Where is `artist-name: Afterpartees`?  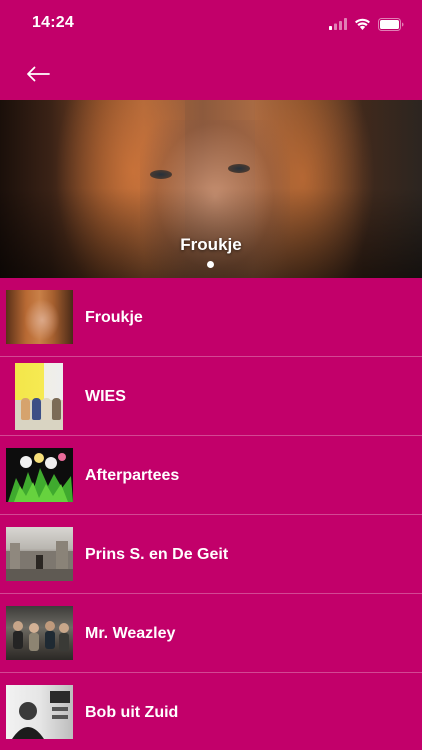
artist-name: Afterpartees is located at coordinates (132, 475).